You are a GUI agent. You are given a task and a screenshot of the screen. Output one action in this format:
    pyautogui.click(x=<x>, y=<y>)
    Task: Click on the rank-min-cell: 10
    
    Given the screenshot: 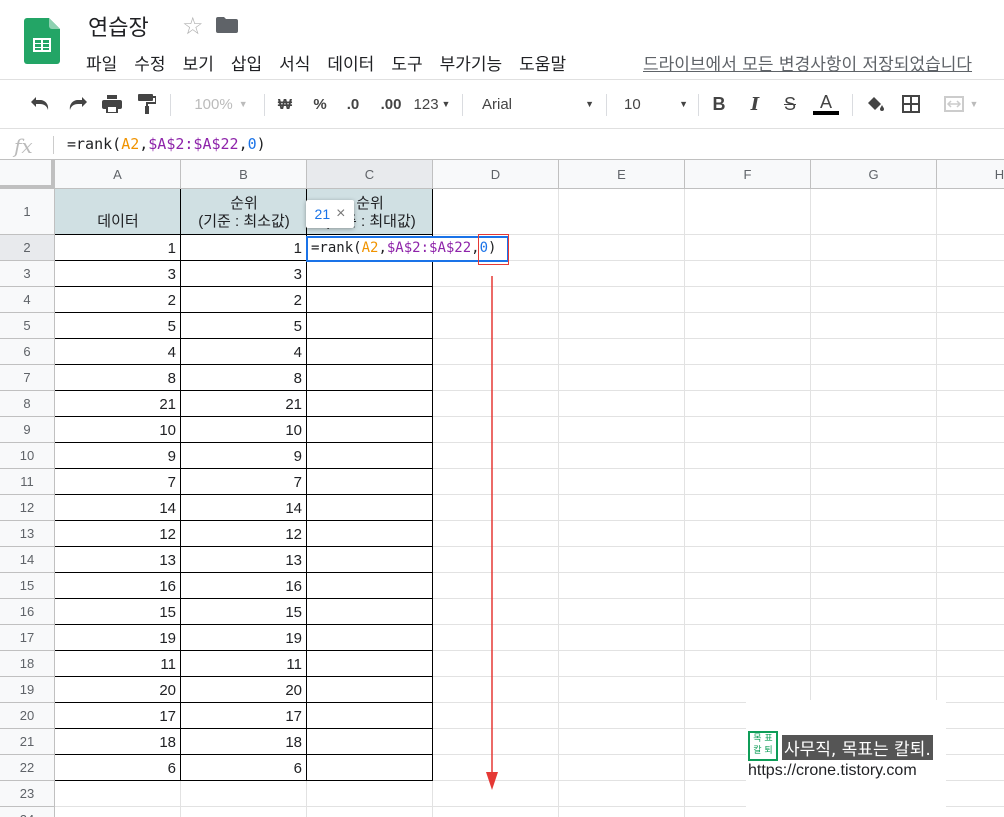 What is the action you would take?
    pyautogui.click(x=244, y=430)
    